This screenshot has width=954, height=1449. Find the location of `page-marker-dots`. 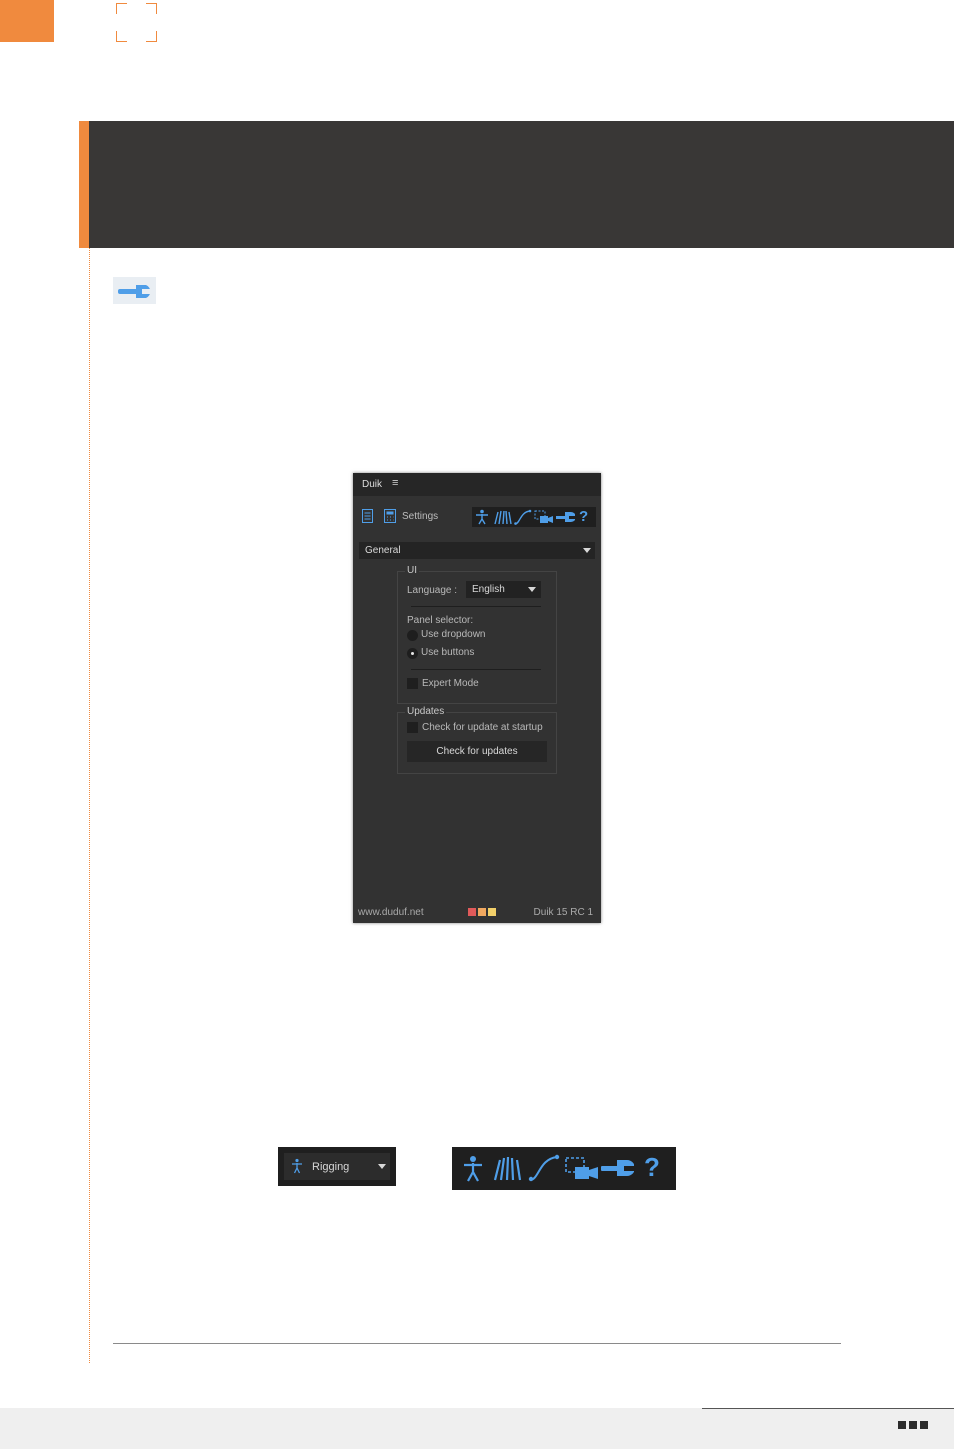

page-marker-dots is located at coordinates (913, 1425).